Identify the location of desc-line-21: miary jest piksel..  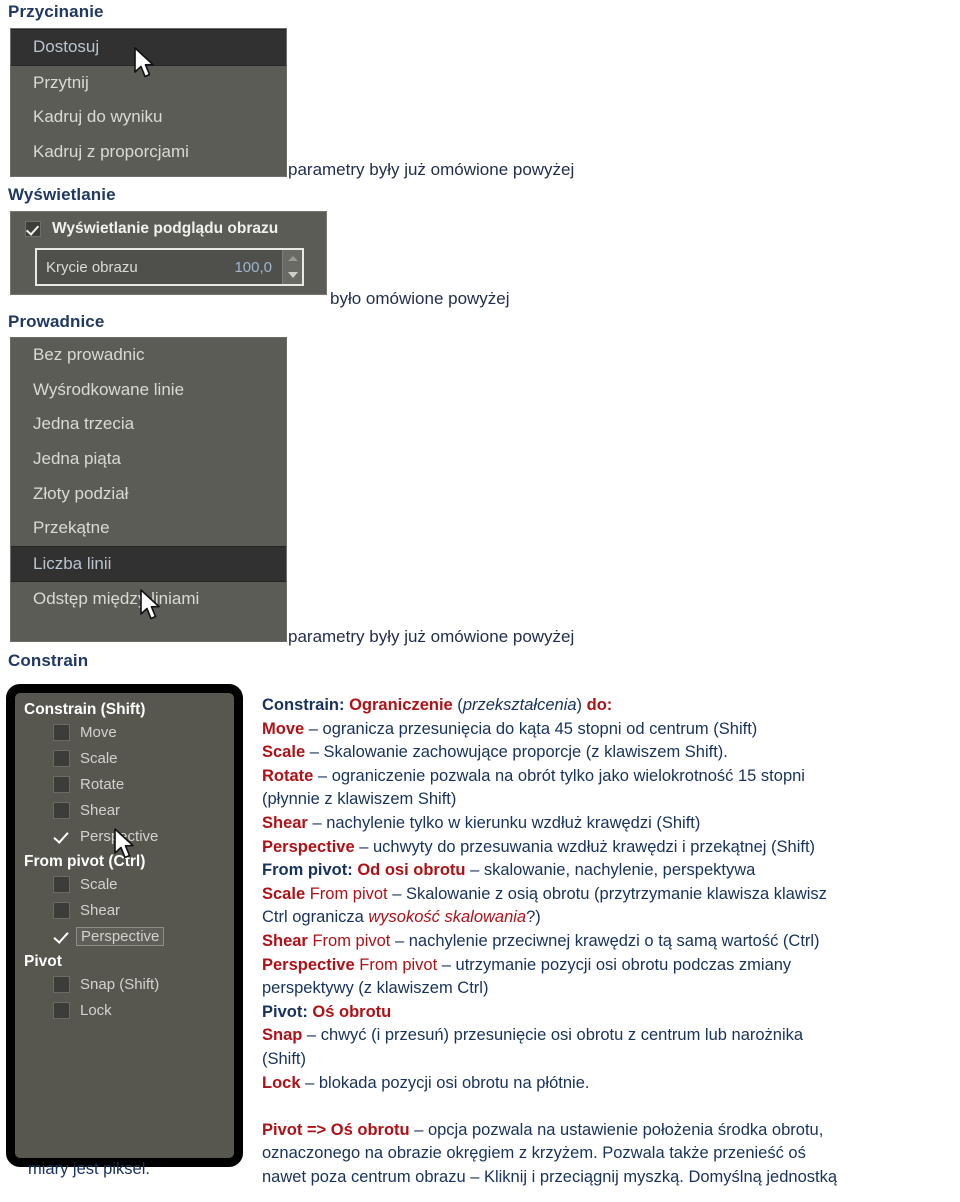
(89, 1169).